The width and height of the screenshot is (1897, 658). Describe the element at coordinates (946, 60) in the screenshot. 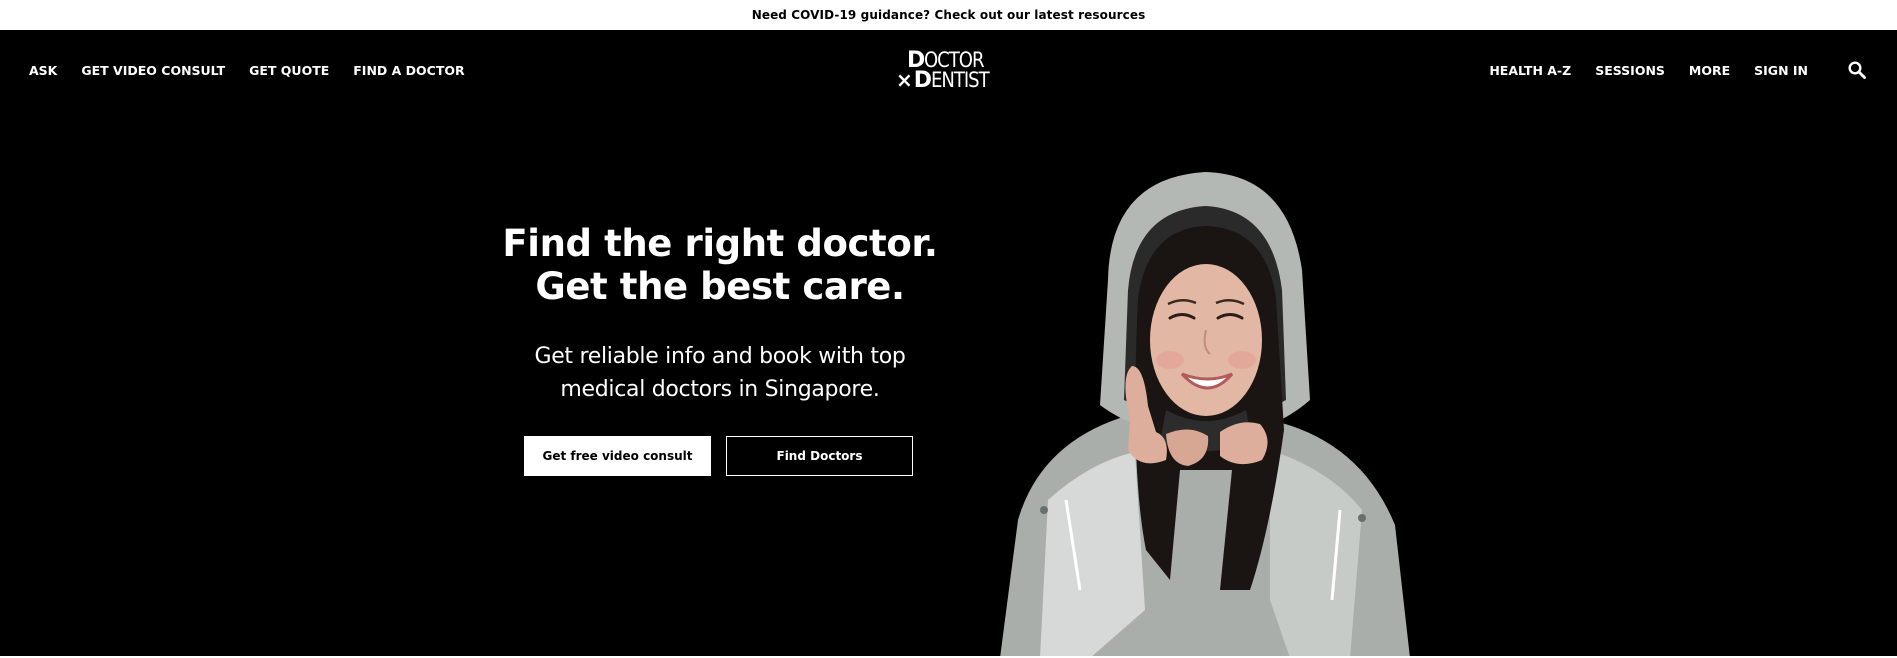

I see `logo-line-doctor: D OCTOR` at that location.